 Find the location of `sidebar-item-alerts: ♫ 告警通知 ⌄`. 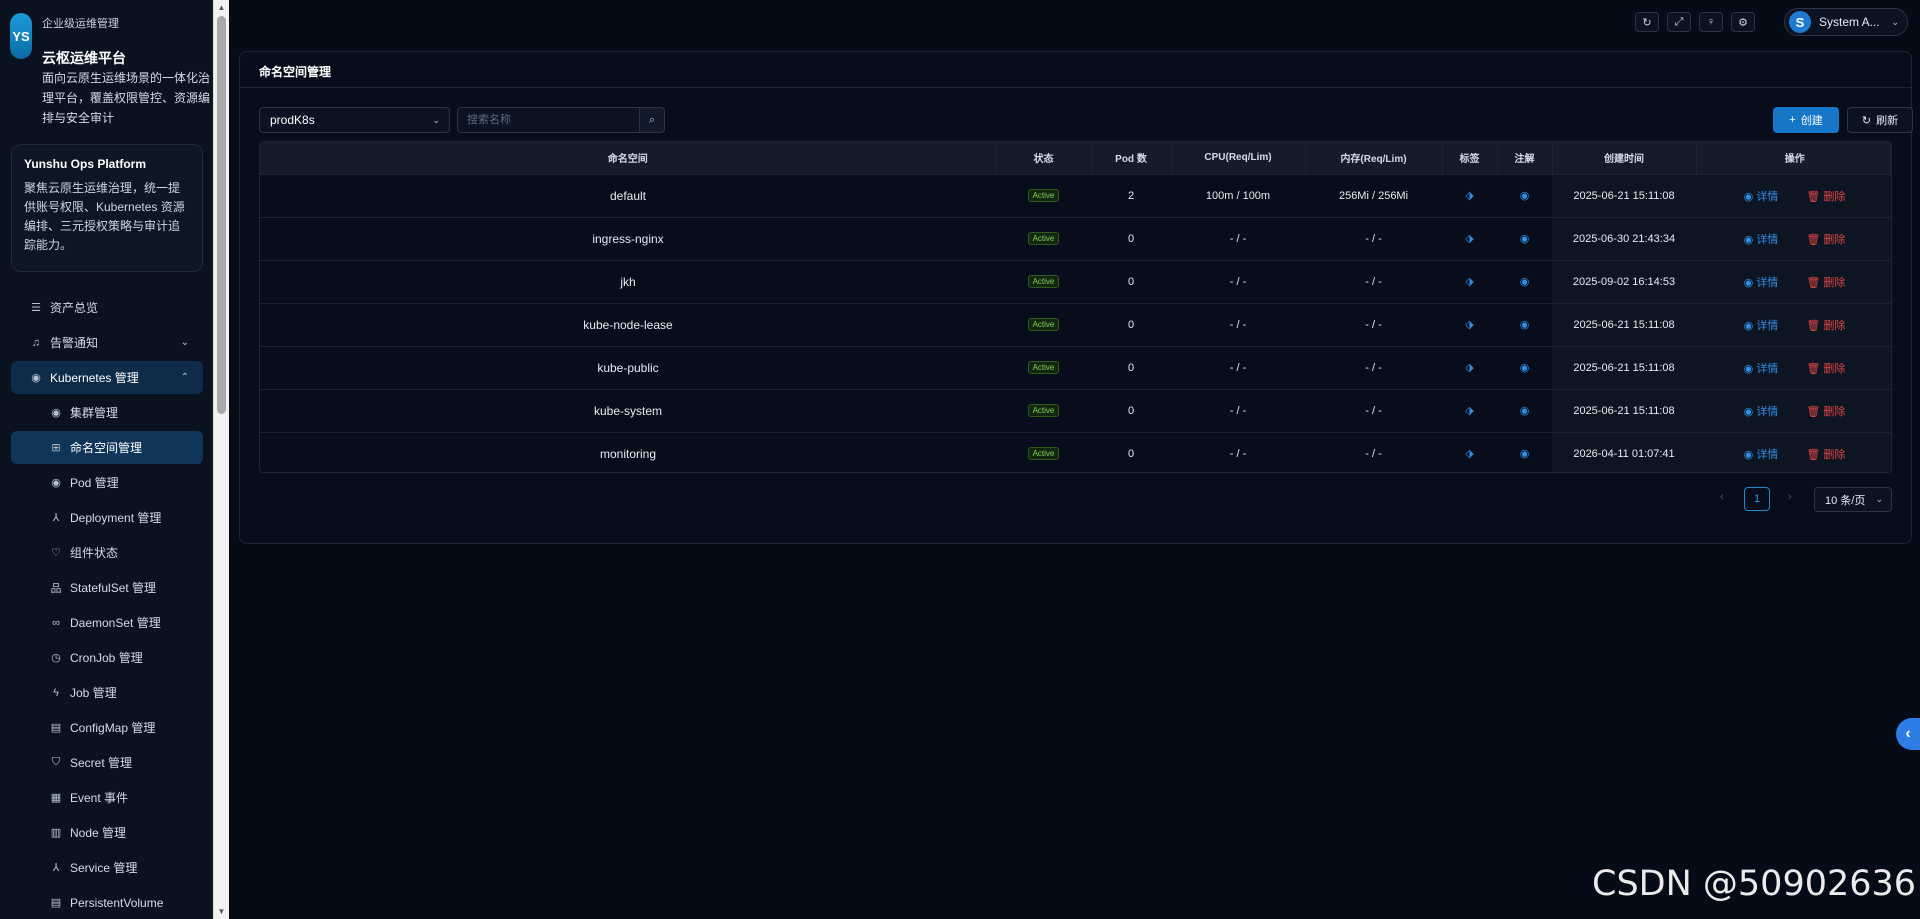

sidebar-item-alerts: ♫ 告警通知 ⌄ is located at coordinates (107, 342).